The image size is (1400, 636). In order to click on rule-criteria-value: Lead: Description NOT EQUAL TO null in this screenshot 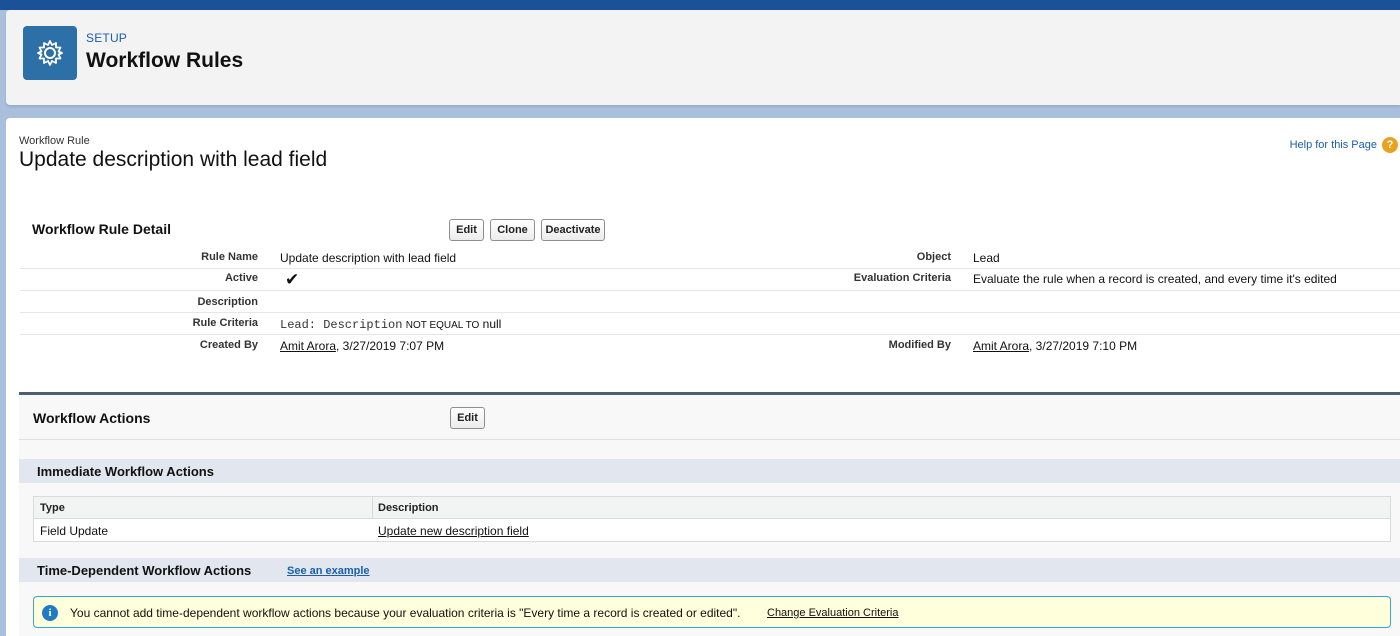, I will do `click(390, 324)`.